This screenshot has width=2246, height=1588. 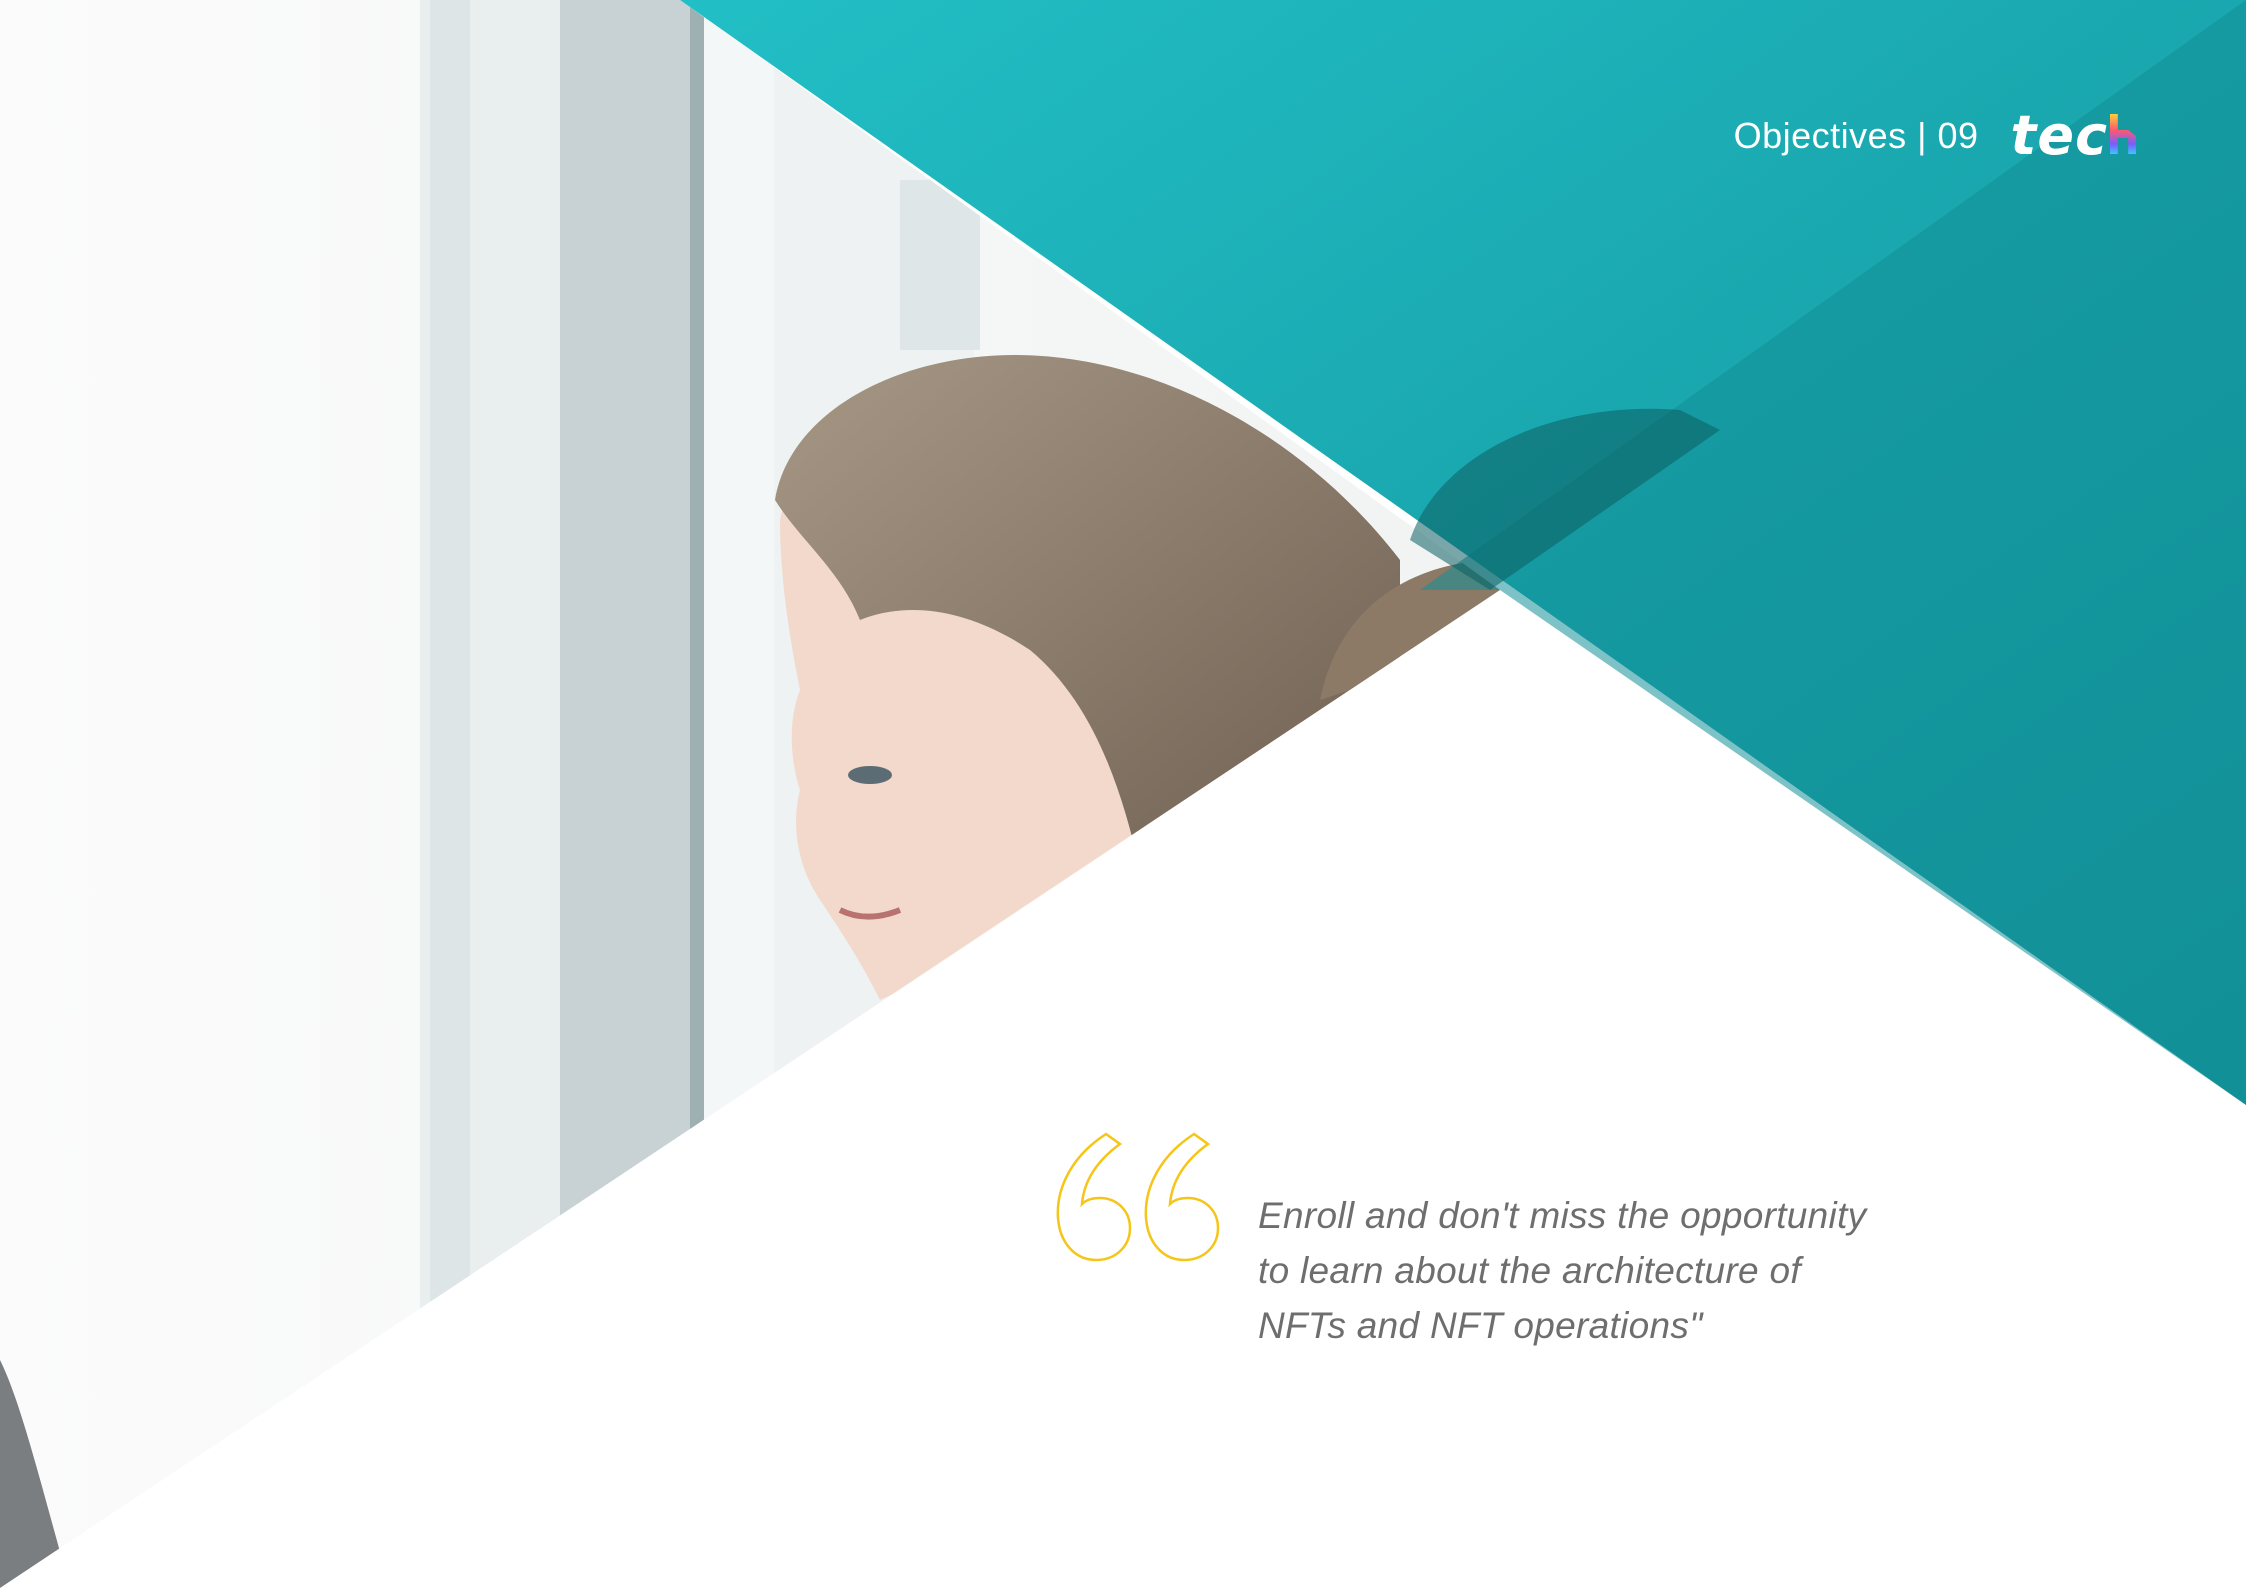 What do you see at coordinates (2059, 135) in the screenshot?
I see `logo-text: tec` at bounding box center [2059, 135].